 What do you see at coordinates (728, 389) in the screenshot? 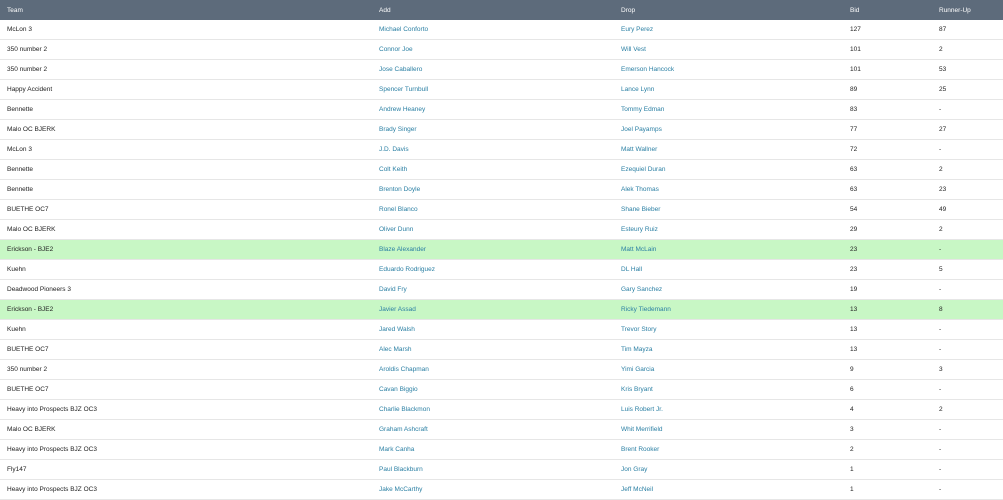
I see `drop-player-link: Kris Bryant` at bounding box center [728, 389].